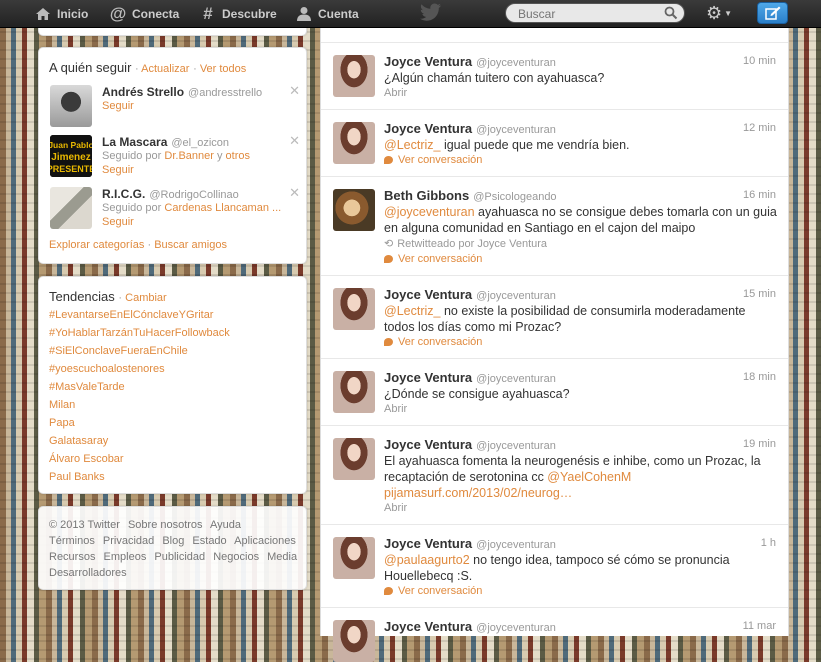  What do you see at coordinates (118, 351) in the screenshot?
I see `trend-item: #SiElConclaveFueraEnChile` at bounding box center [118, 351].